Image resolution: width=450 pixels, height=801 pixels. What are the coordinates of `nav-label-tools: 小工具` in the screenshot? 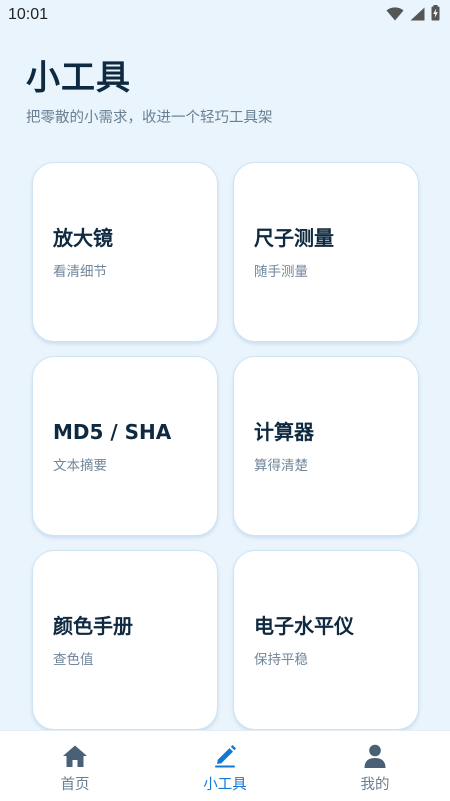 It's located at (225, 785).